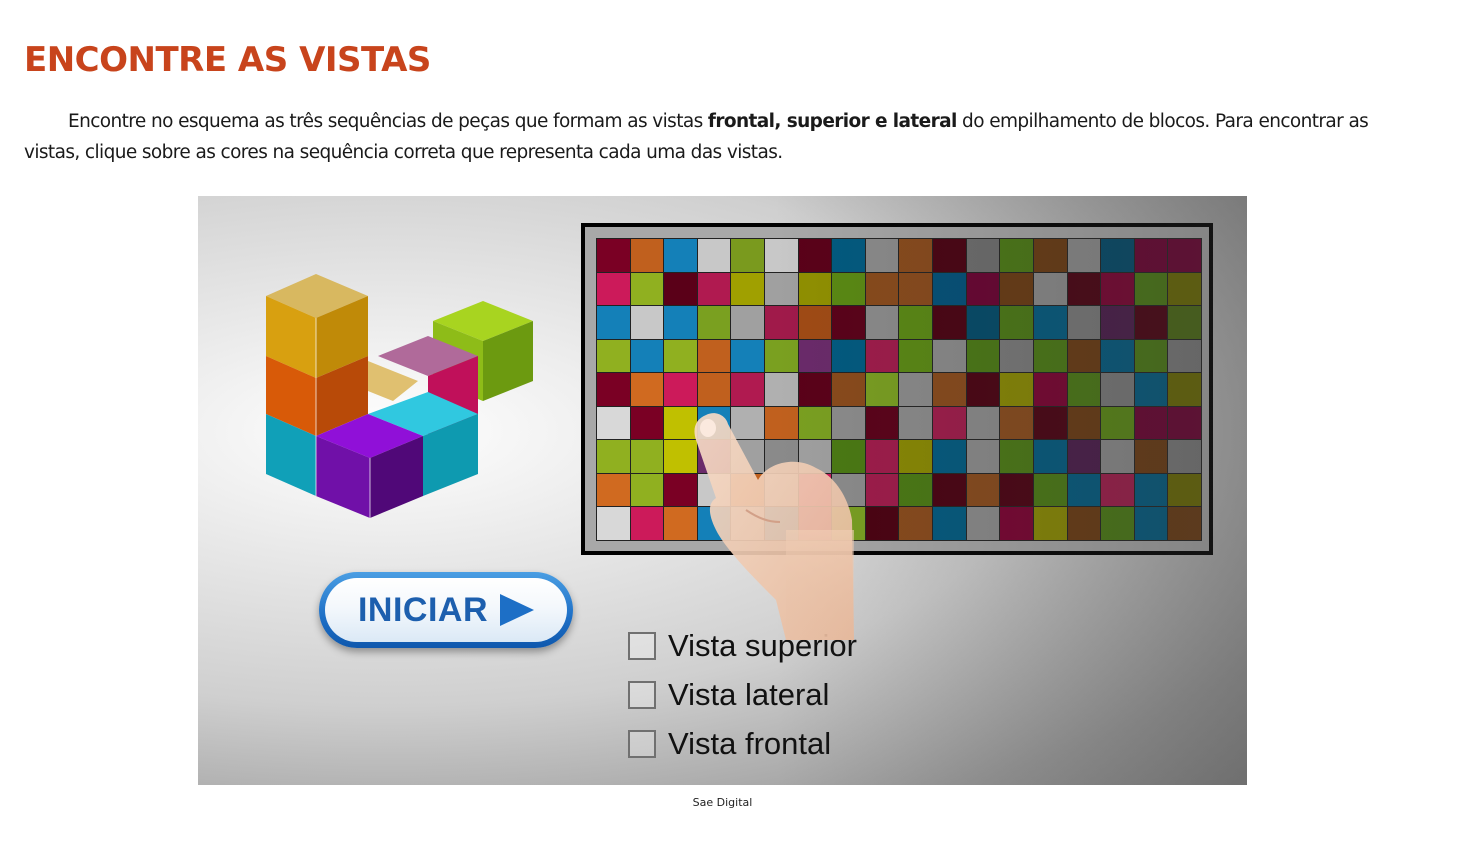 This screenshot has height=850, width=1460. Describe the element at coordinates (642, 694) in the screenshot. I see `checkbox-vista-lateral` at that location.